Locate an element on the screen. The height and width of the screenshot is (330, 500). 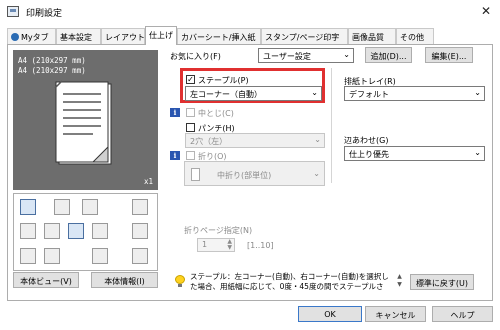
staple-icon is located at coordinates (76, 231).